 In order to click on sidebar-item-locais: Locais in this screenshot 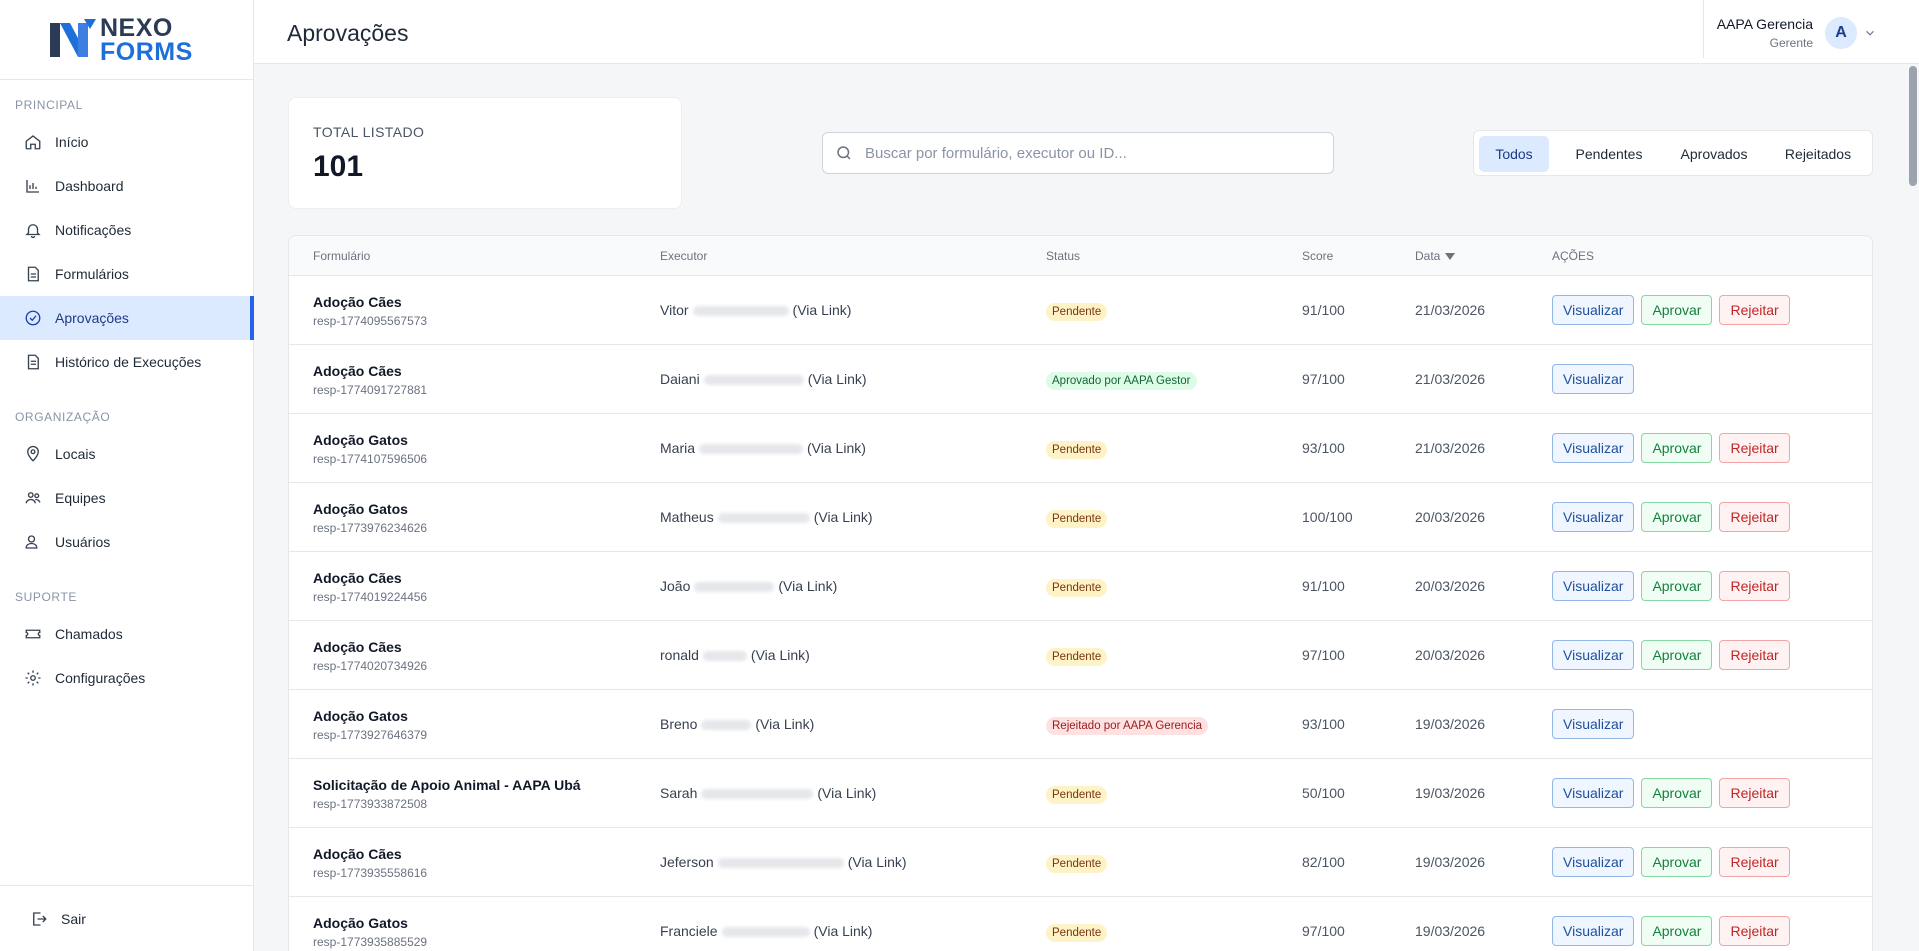, I will do `click(127, 454)`.